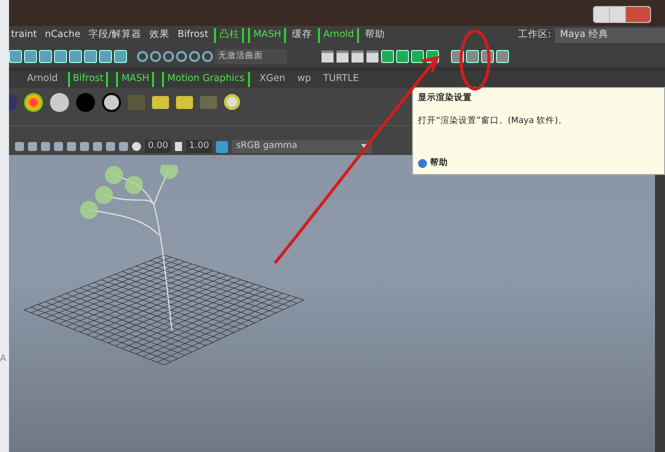 The width and height of the screenshot is (665, 452). I want to click on menu-item: 缓存, so click(302, 35).